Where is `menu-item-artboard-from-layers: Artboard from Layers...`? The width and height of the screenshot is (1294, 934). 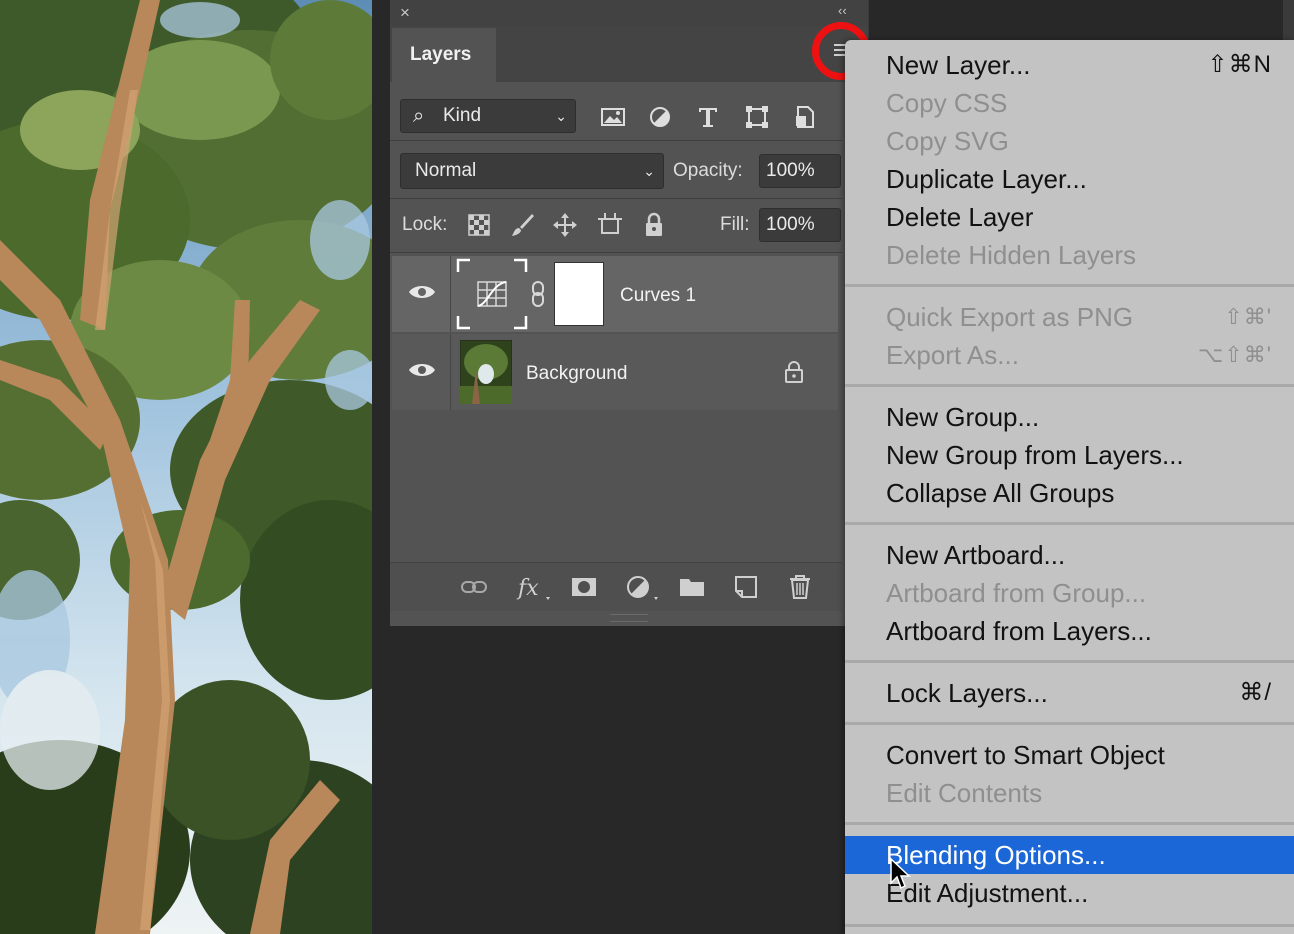 menu-item-artboard-from-layers: Artboard from Layers... is located at coordinates (1069, 631).